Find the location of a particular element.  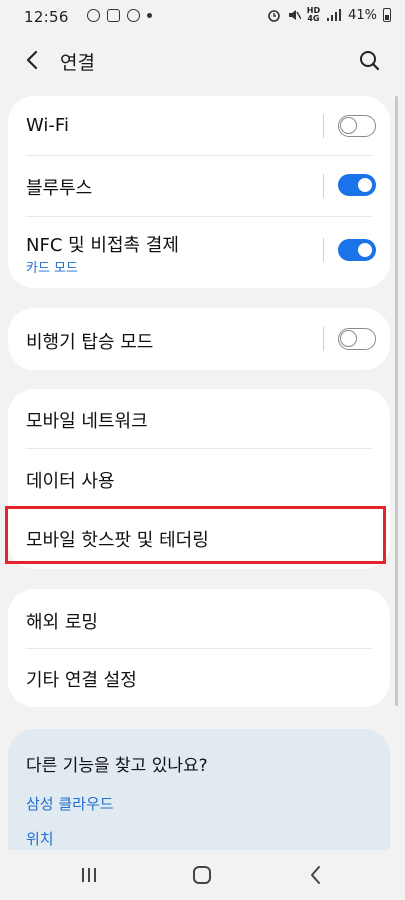

battery-icon is located at coordinates (387, 15).